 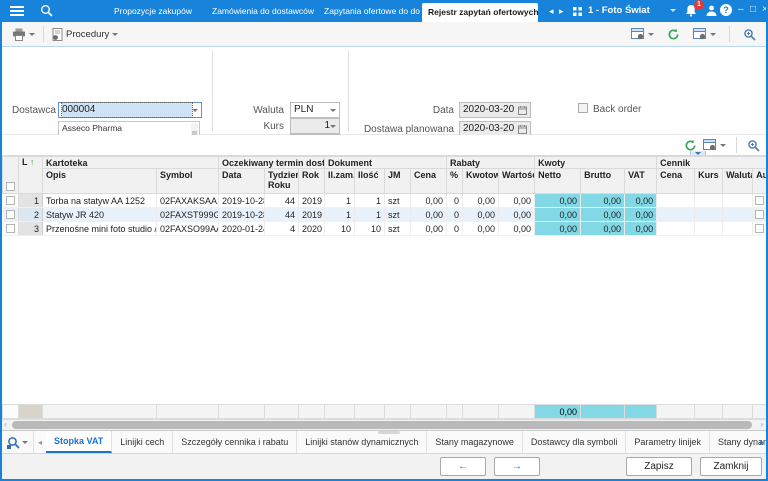 What do you see at coordinates (5, 424) in the screenshot?
I see `scroll-left-icon: ‹` at bounding box center [5, 424].